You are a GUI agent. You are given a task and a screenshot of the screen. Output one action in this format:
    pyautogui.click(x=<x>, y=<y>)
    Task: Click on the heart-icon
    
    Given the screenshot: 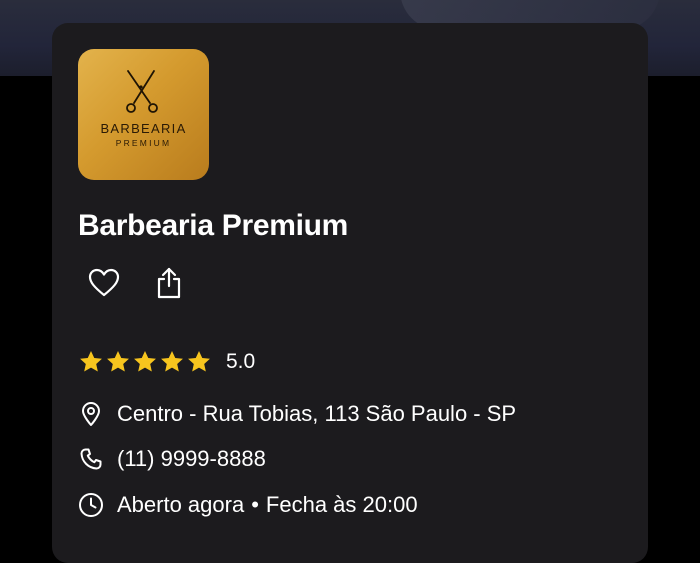 What is the action you would take?
    pyautogui.click(x=104, y=282)
    